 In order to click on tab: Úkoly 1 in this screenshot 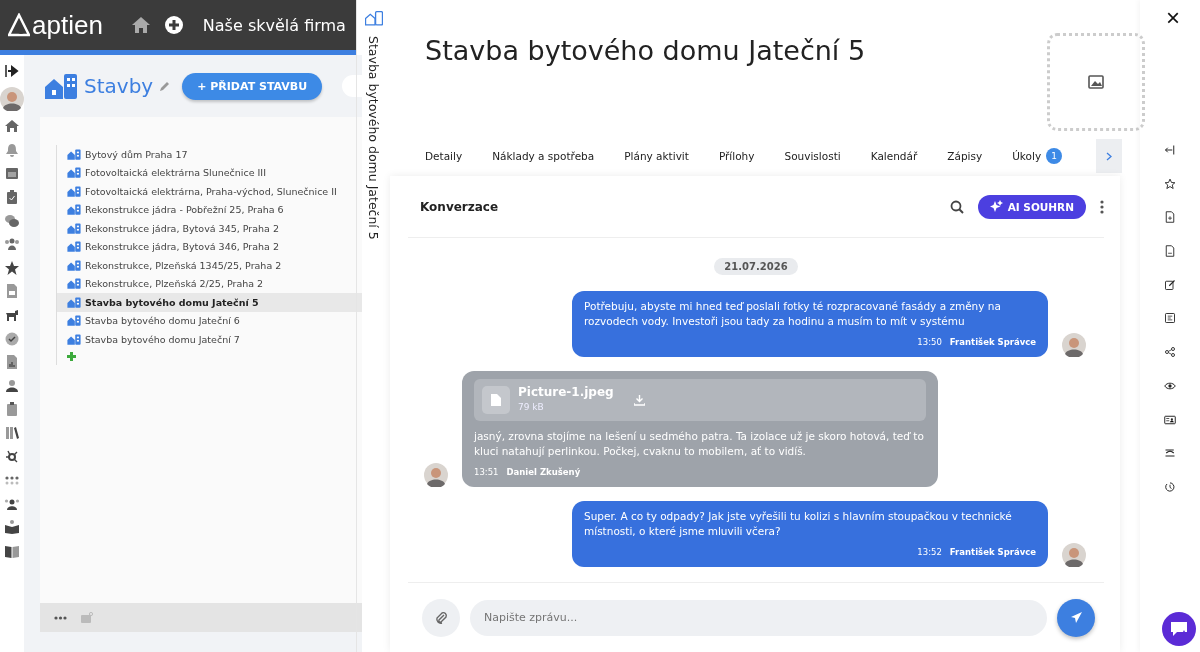, I will do `click(1037, 156)`.